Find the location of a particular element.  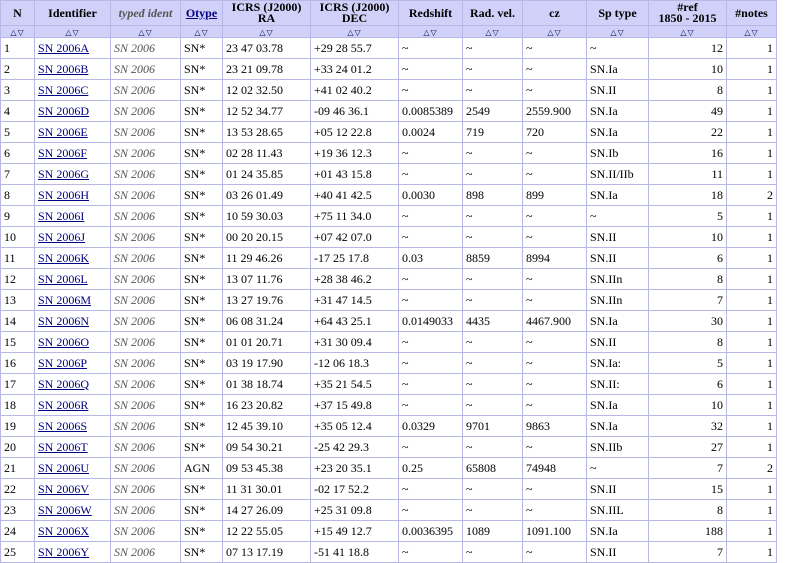

cell-identifier: SN 2006I is located at coordinates (72, 216).